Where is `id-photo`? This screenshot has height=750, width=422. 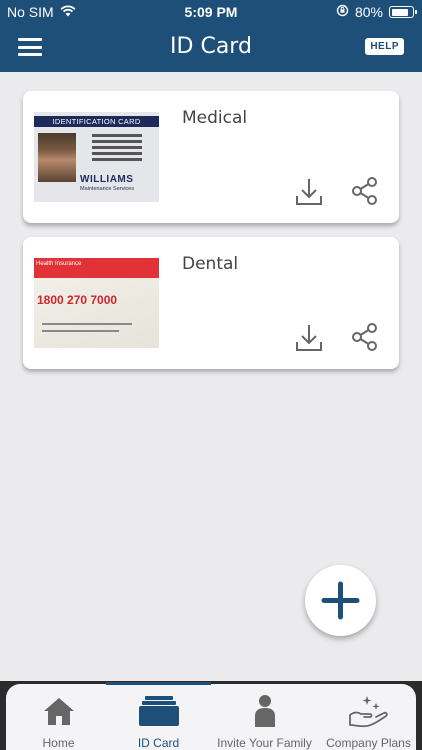
id-photo is located at coordinates (57, 157).